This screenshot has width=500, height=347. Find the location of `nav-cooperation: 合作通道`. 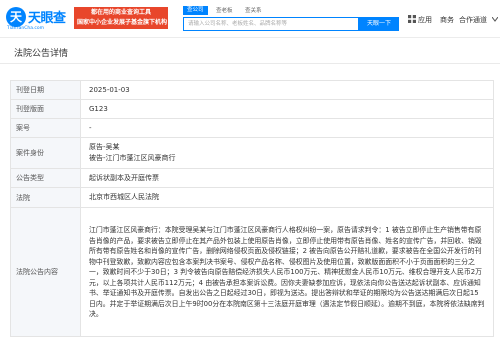

nav-cooperation: 合作通道 is located at coordinates (473, 20).